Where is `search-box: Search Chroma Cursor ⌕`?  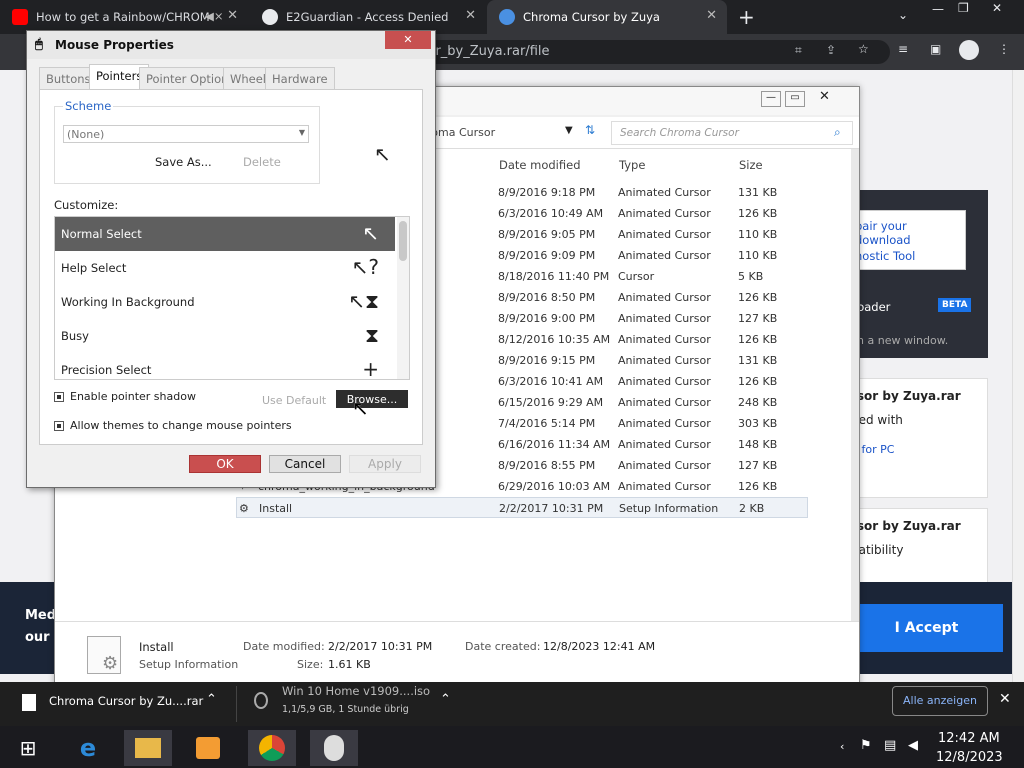 search-box: Search Chroma Cursor ⌕ is located at coordinates (732, 133).